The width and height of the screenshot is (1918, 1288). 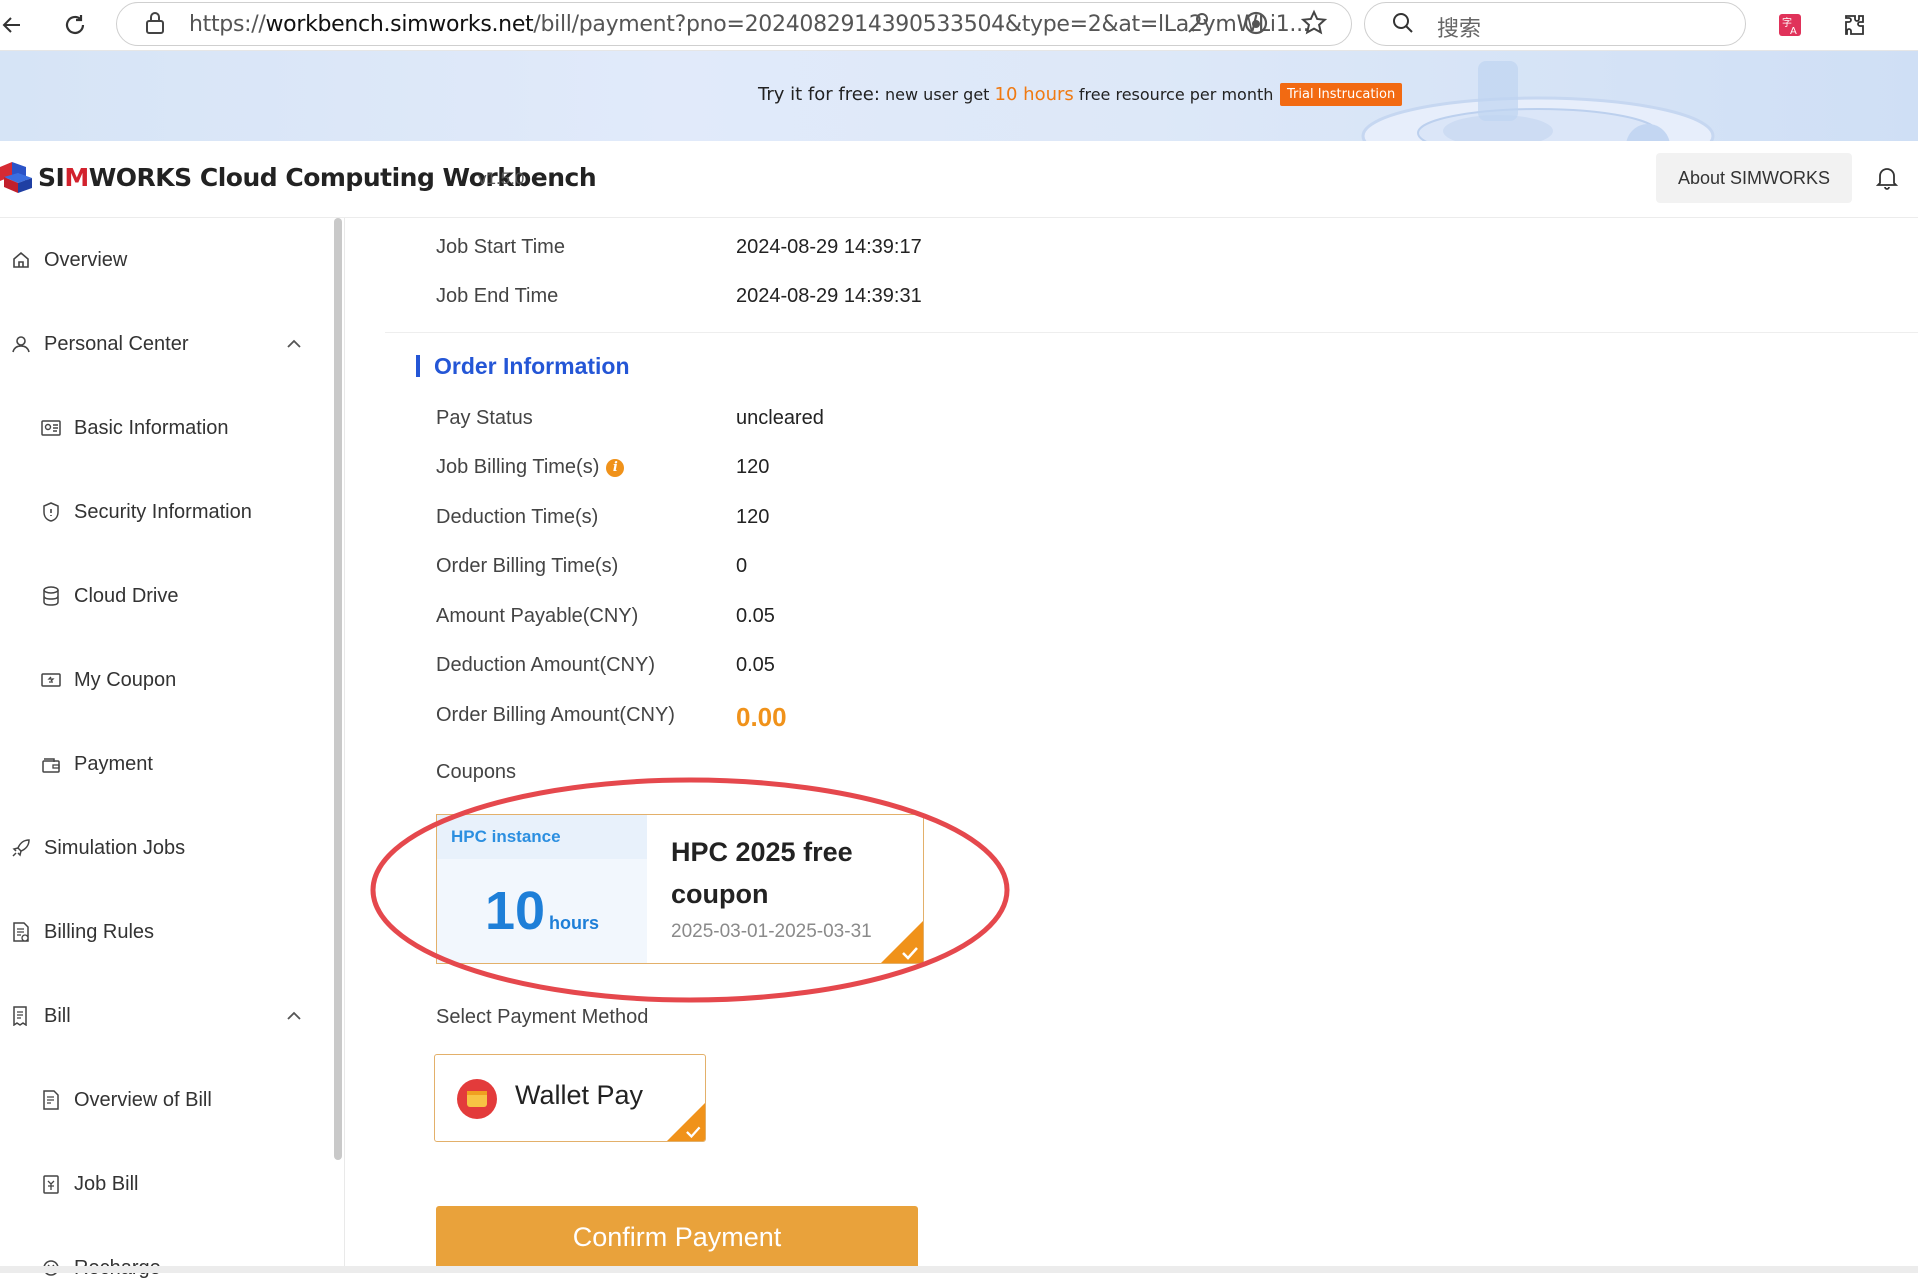 What do you see at coordinates (99, 931) in the screenshot?
I see `sidebar-item-label: Billing Rules` at bounding box center [99, 931].